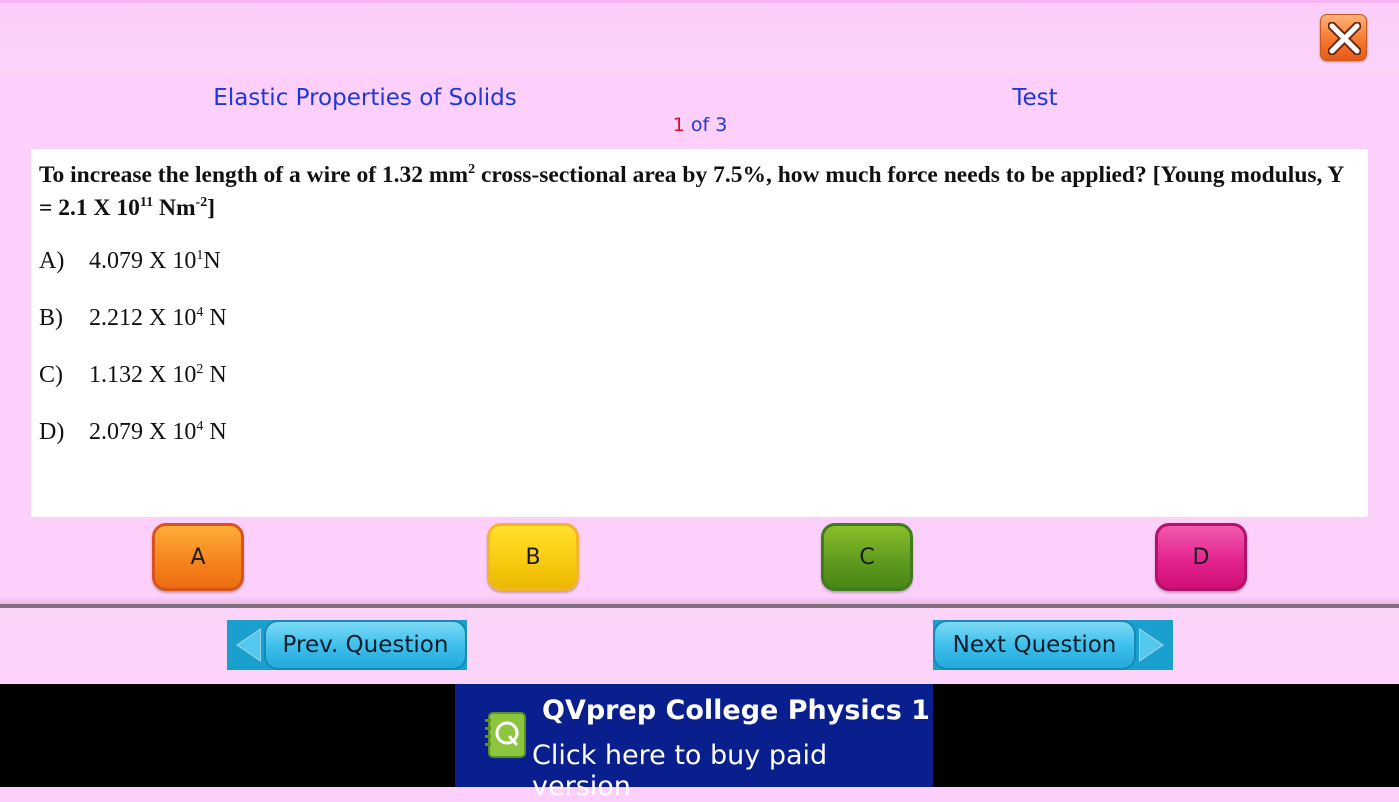 This screenshot has width=1399, height=802. I want to click on question-part: Nm, so click(174, 208).